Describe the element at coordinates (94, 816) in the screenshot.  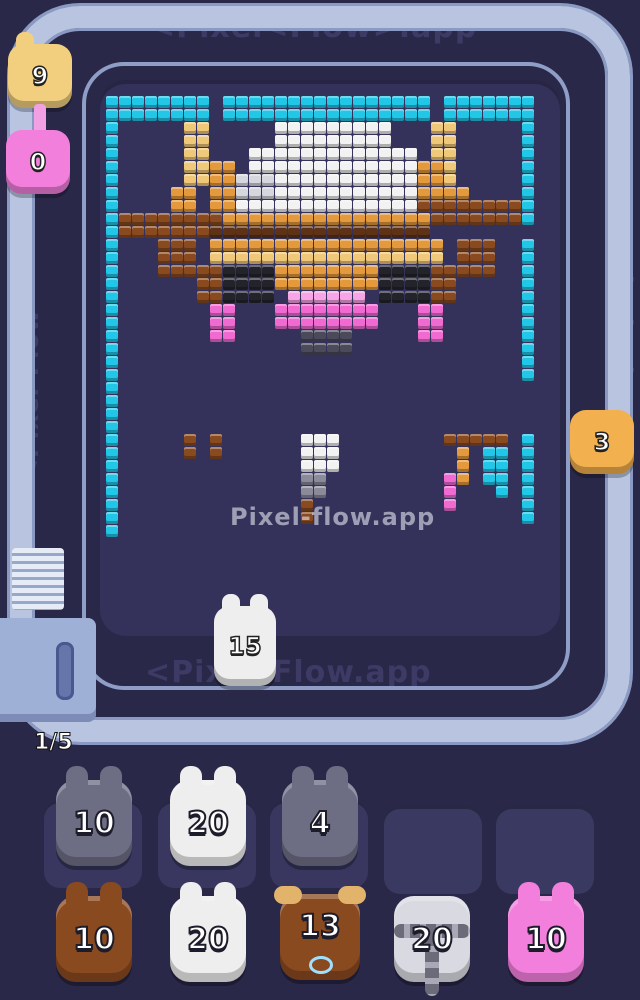
I see `slot-unit-gray-1: 10` at that location.